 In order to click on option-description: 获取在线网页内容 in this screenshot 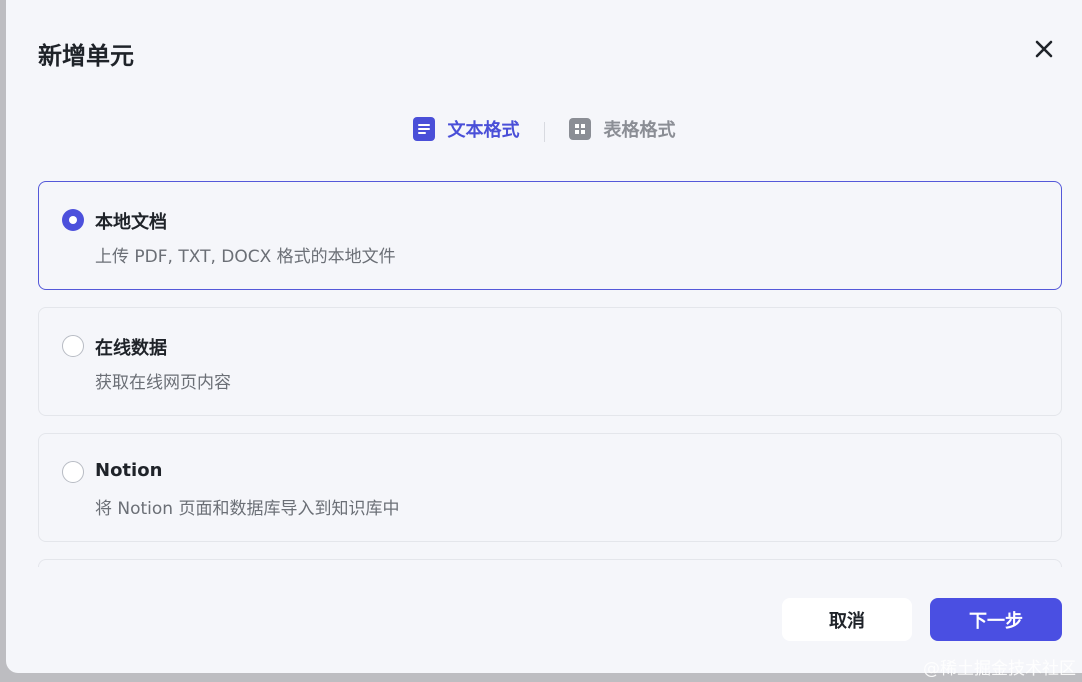, I will do `click(163, 383)`.